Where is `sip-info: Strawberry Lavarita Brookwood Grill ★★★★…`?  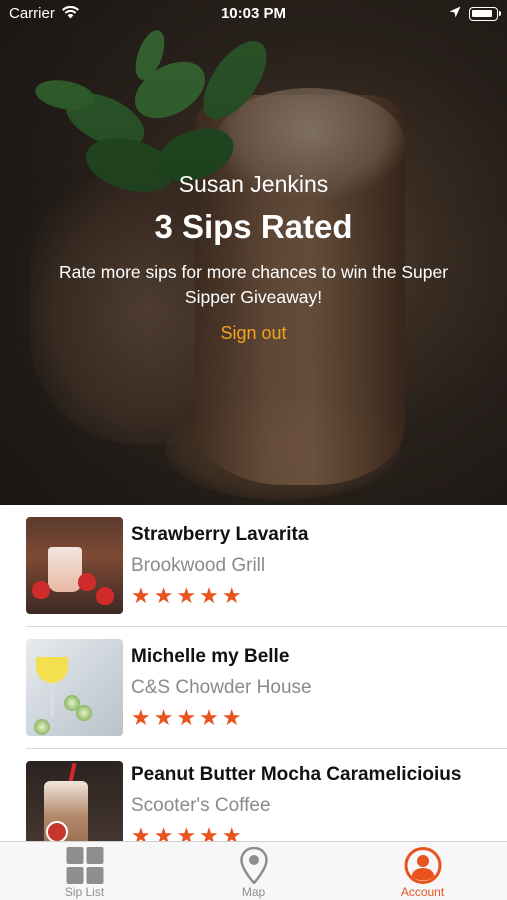 sip-info: Strawberry Lavarita Brookwood Grill ★★★★… is located at coordinates (313, 565).